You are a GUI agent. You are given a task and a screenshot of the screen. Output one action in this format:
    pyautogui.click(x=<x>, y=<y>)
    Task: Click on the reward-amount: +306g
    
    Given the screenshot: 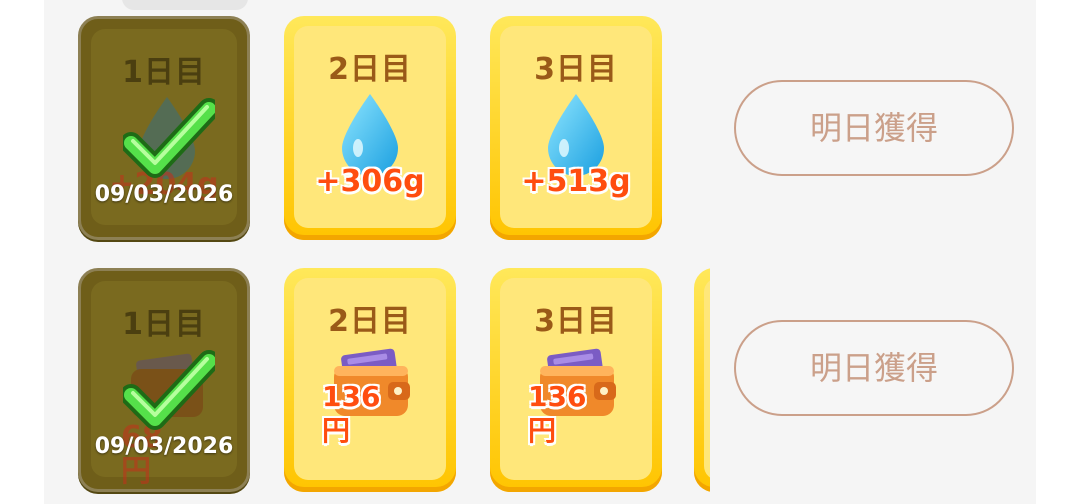 What is the action you would take?
    pyautogui.click(x=370, y=181)
    